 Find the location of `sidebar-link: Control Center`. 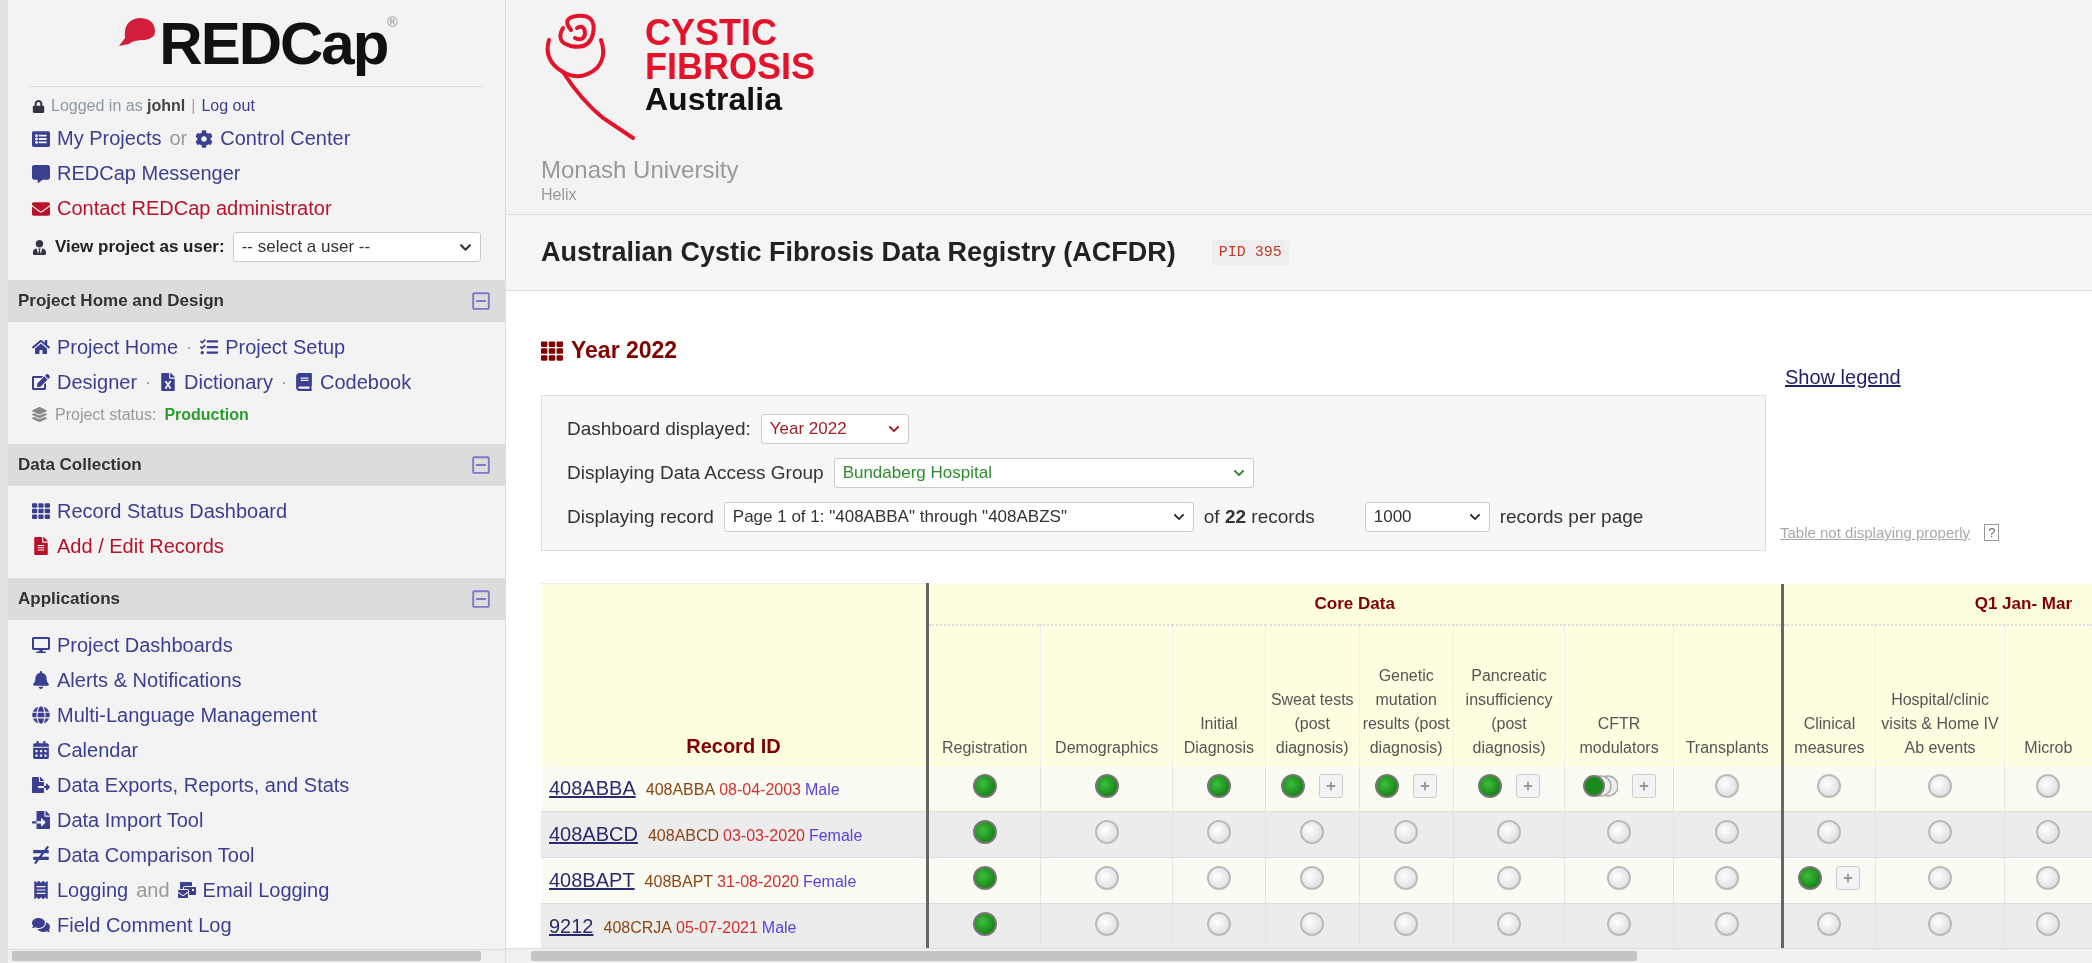

sidebar-link: Control Center is located at coordinates (273, 138).